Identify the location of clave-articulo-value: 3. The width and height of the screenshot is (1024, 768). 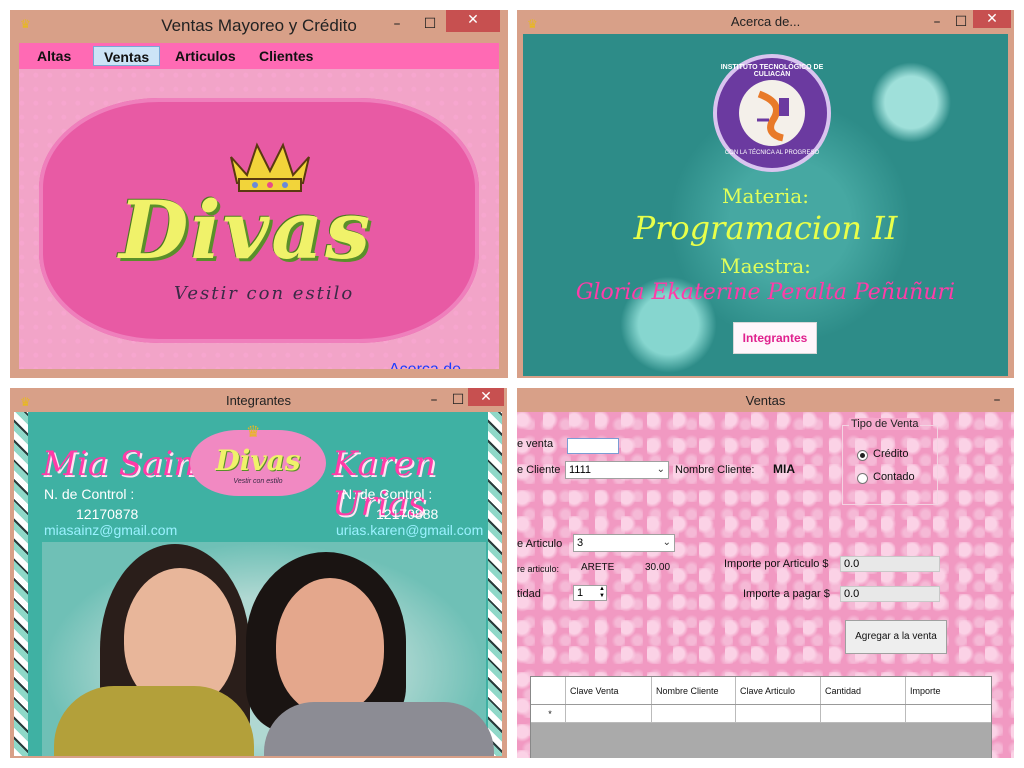
(580, 543).